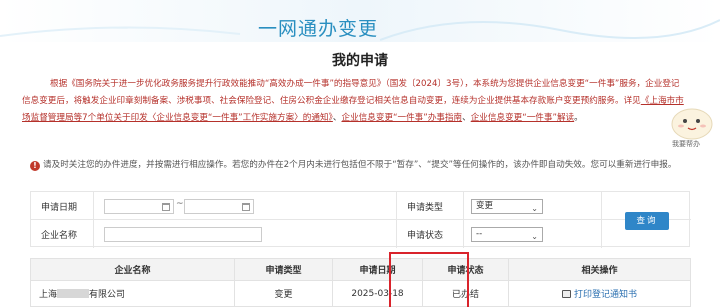  Describe the element at coordinates (73, 293) in the screenshot. I see `redacted-block` at that location.